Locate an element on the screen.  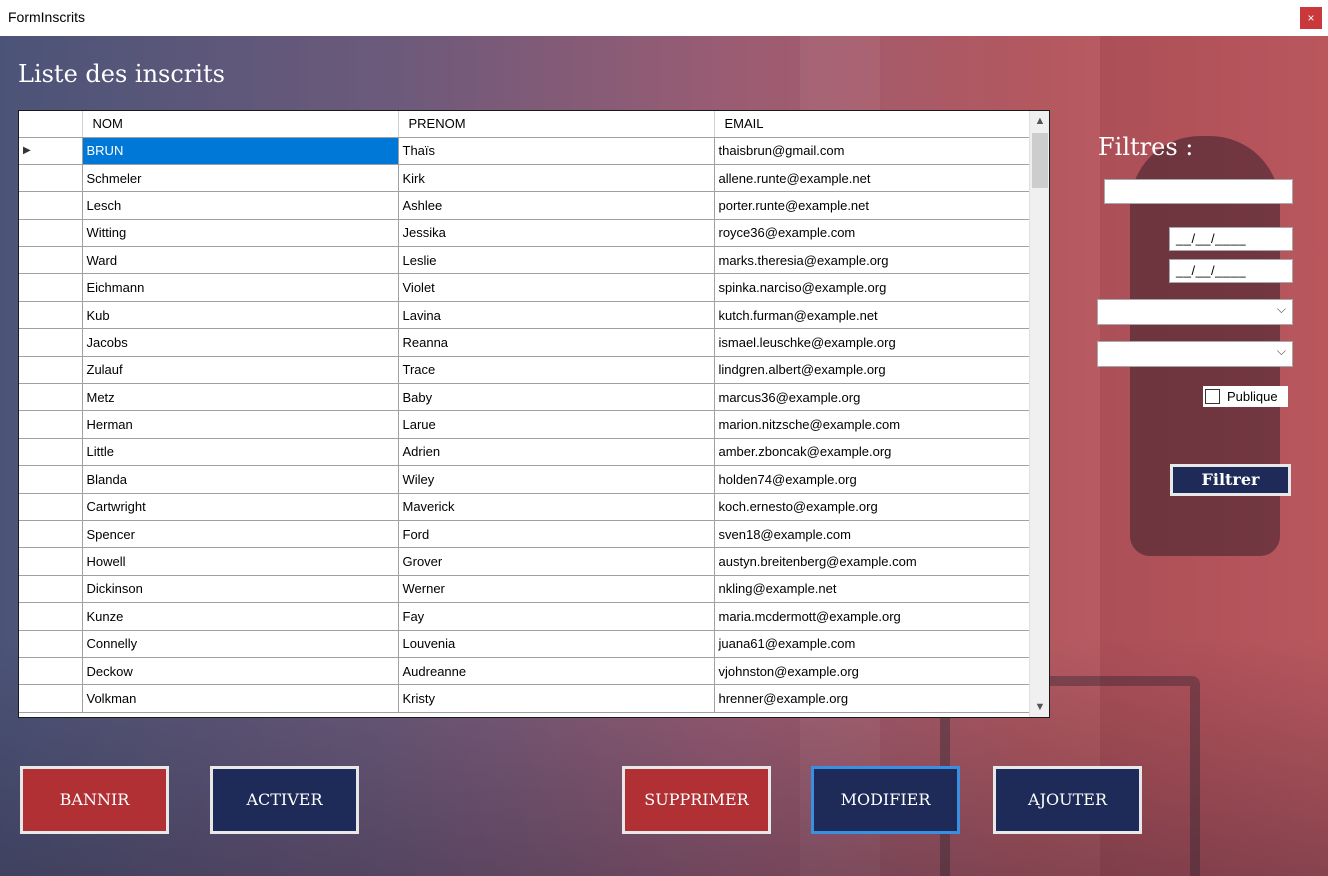
cell-prenom: Maverick is located at coordinates (556, 507).